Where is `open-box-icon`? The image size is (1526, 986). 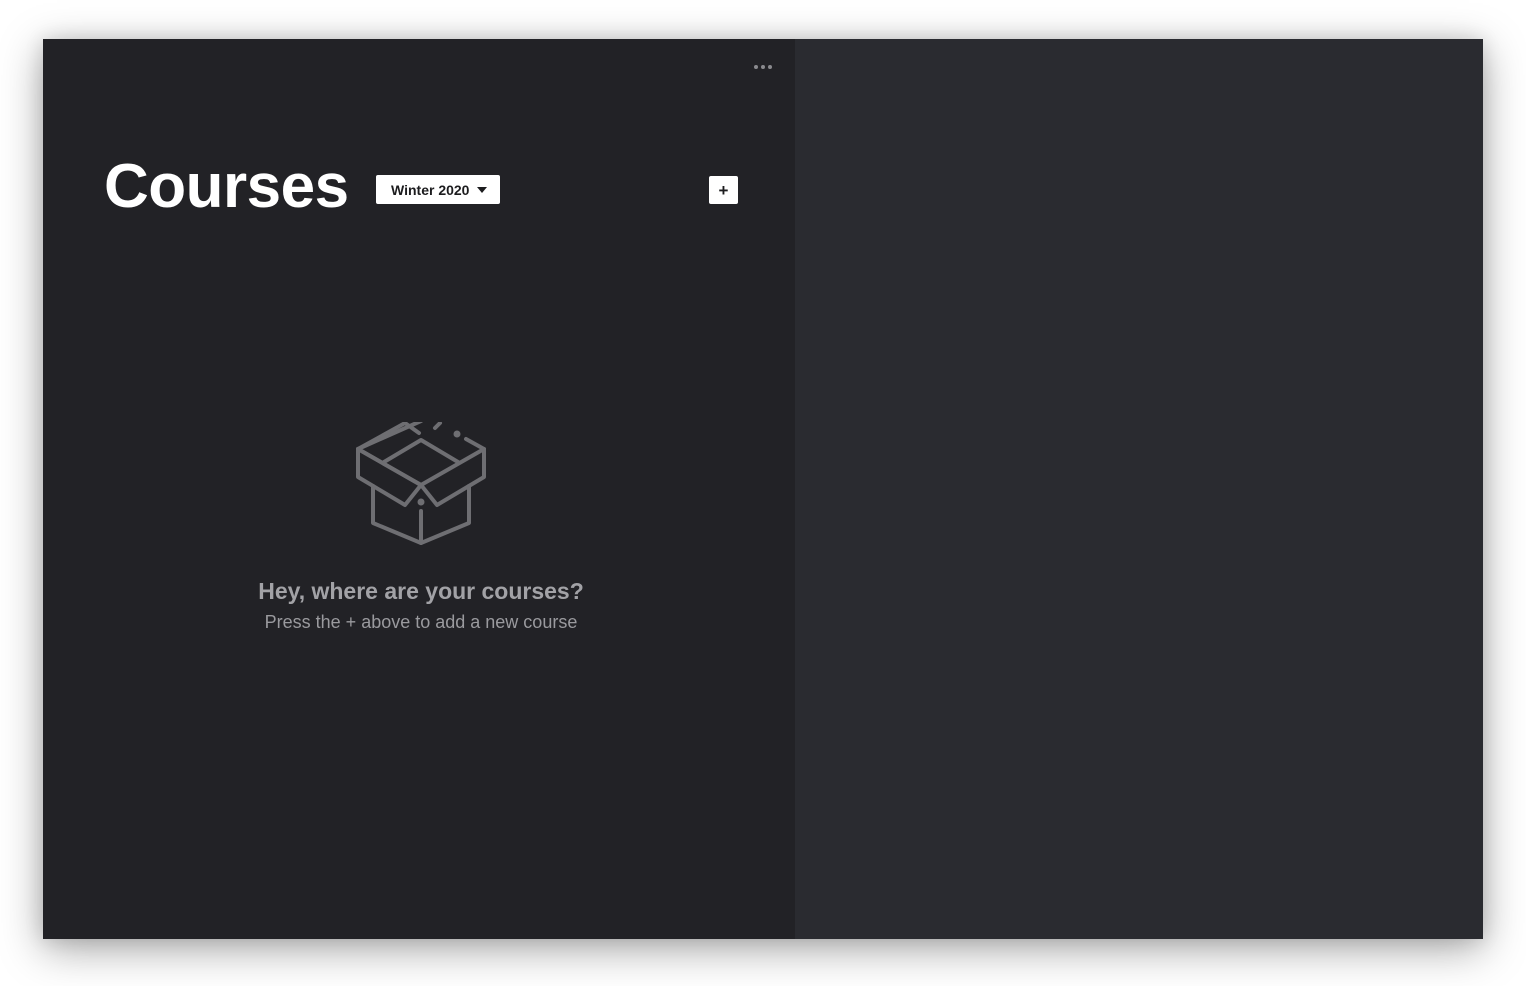
open-box-icon is located at coordinates (421, 483).